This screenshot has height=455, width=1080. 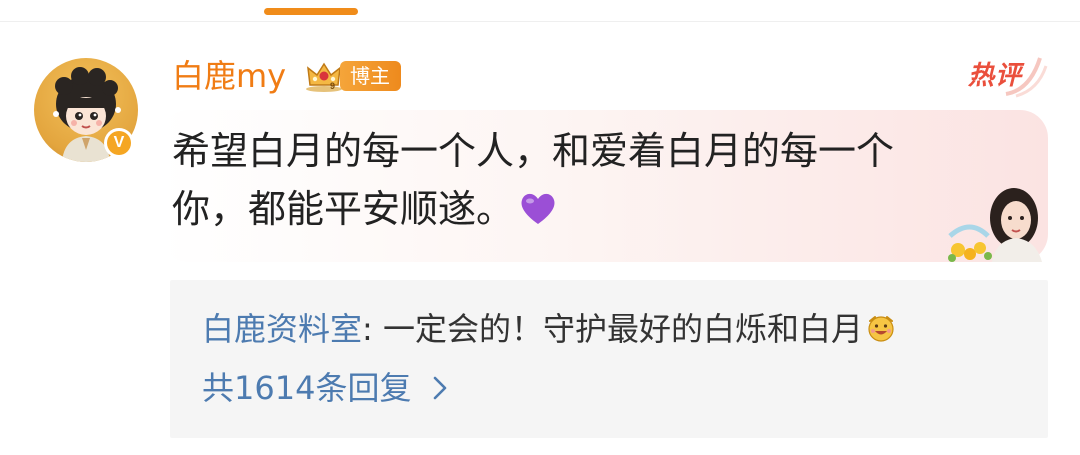 What do you see at coordinates (370, 76) in the screenshot?
I see `author-badge: 博主` at bounding box center [370, 76].